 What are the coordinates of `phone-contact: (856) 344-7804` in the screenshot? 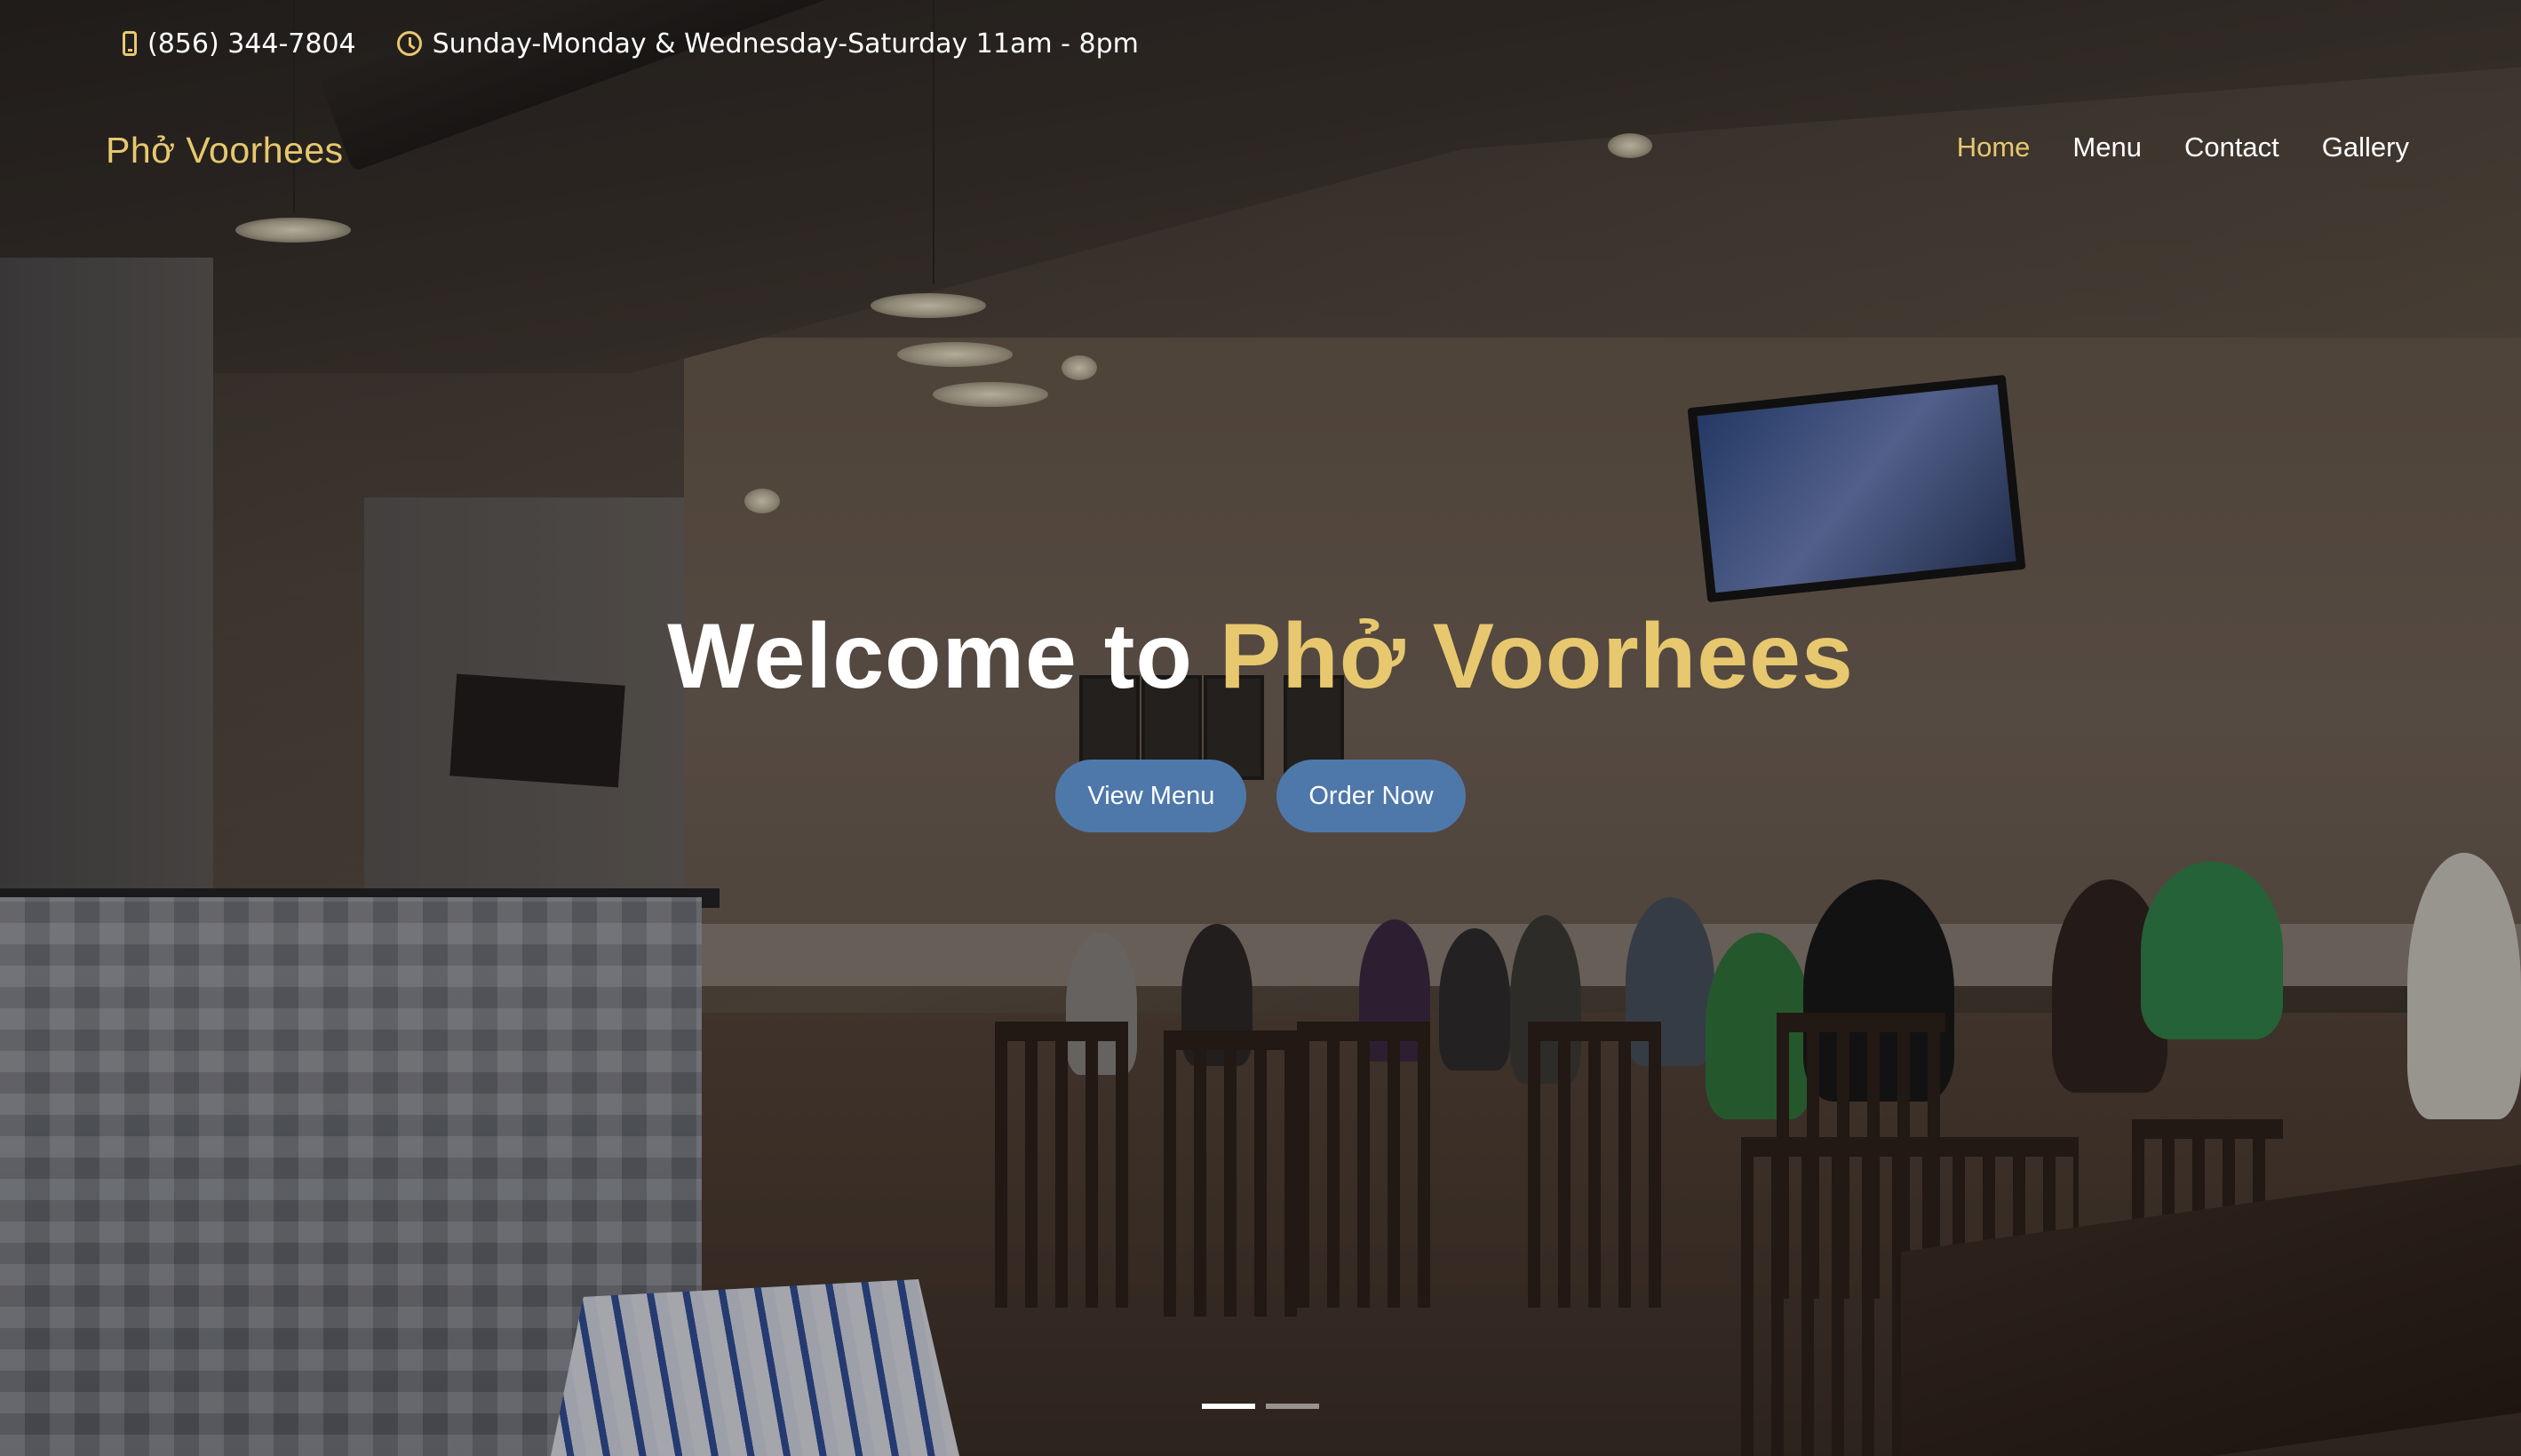 It's located at (239, 44).